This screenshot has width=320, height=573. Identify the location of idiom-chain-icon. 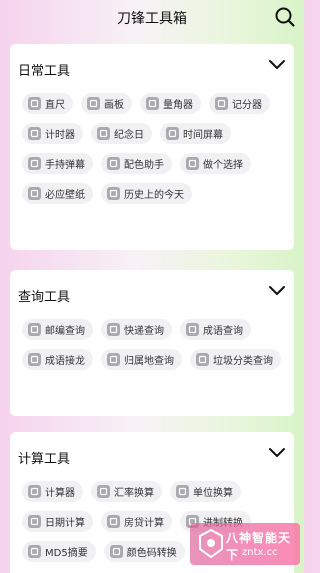
(34, 359).